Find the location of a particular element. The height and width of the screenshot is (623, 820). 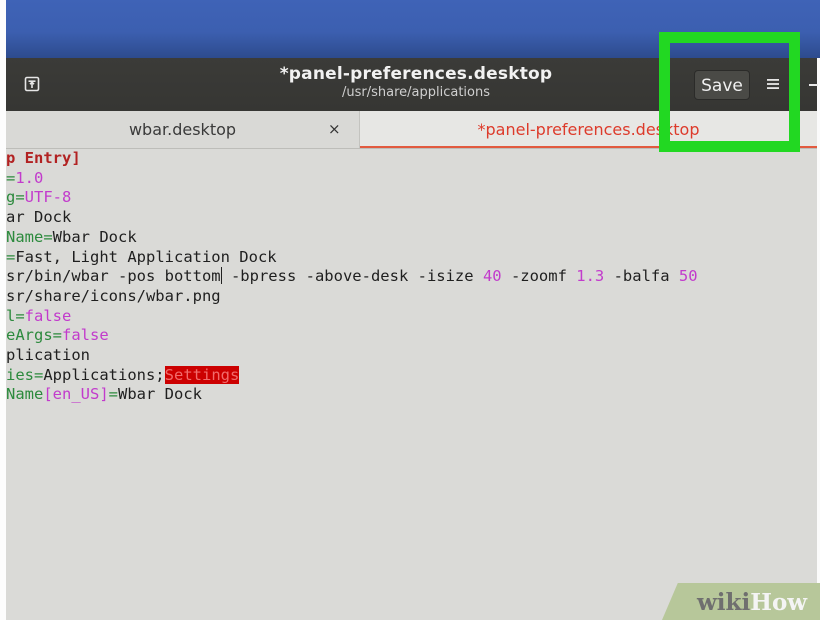

code-line: =1.0 is located at coordinates (24, 178).